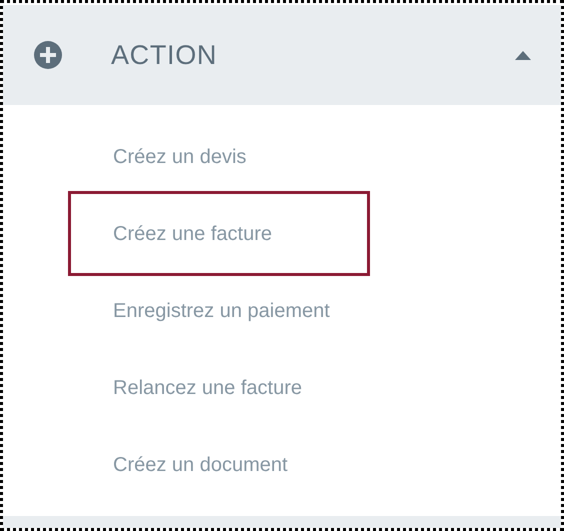 The image size is (564, 531). What do you see at coordinates (219, 233) in the screenshot?
I see `menu-link: Créez une facture` at bounding box center [219, 233].